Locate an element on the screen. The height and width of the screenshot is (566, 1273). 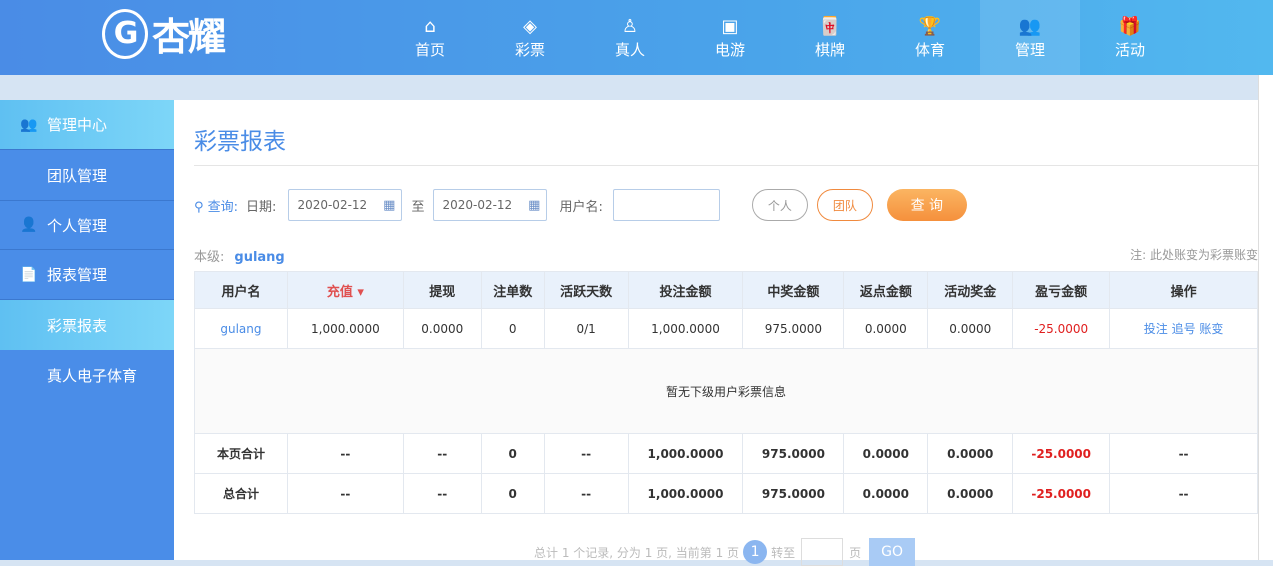
cell: 本页合计 is located at coordinates (241, 453).